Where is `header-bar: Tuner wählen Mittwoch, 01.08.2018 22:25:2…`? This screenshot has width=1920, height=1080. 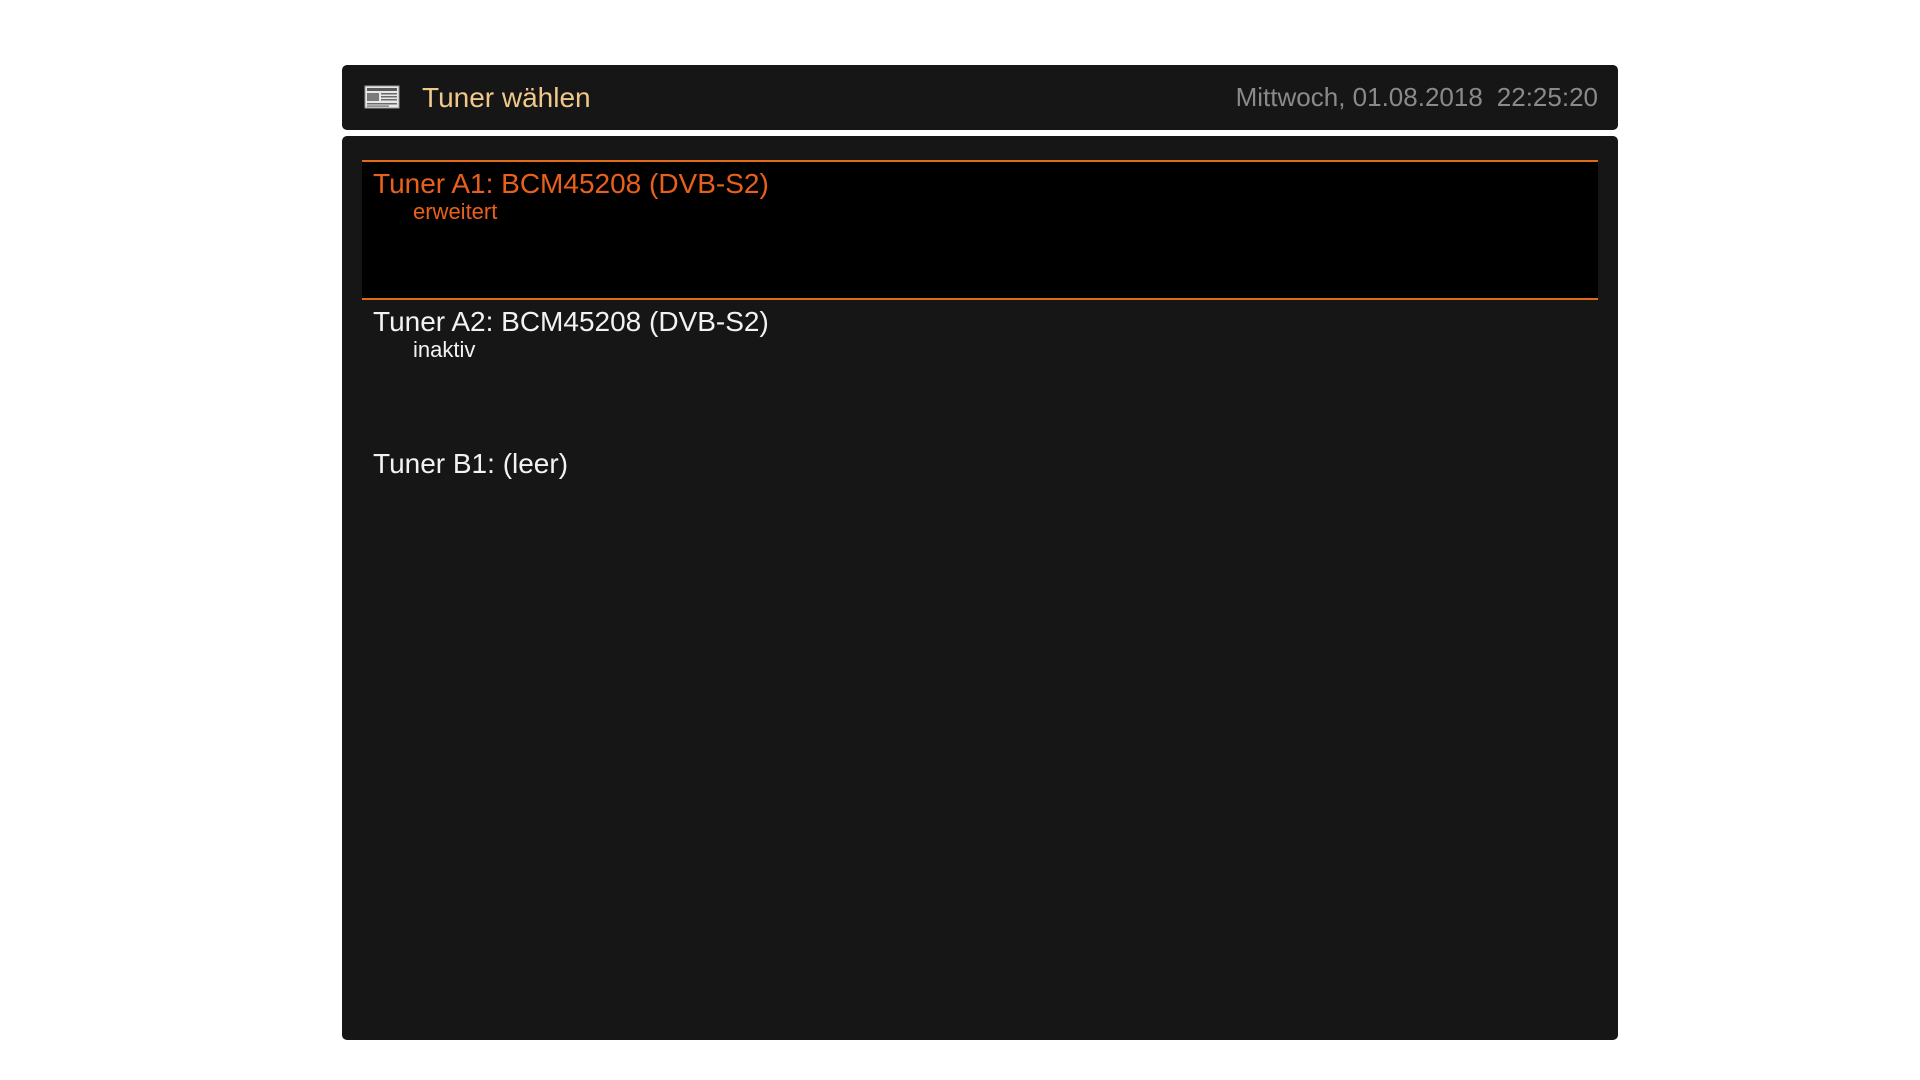
header-bar: Tuner wählen Mittwoch, 01.08.2018 22:25:2… is located at coordinates (980, 97).